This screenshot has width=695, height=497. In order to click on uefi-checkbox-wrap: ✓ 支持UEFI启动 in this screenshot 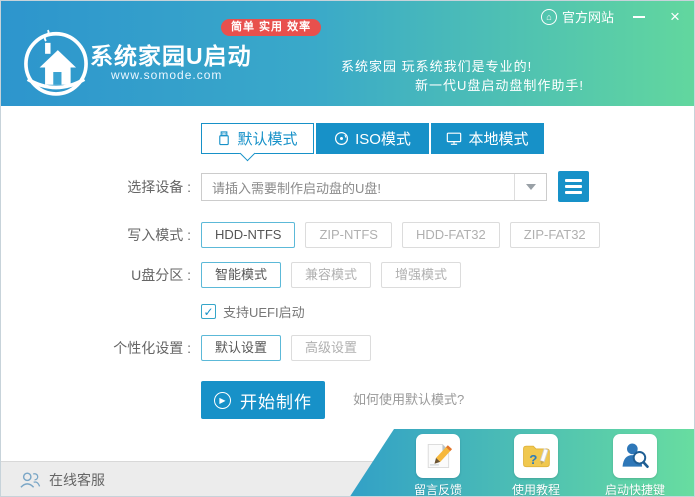, I will do `click(253, 311)`.